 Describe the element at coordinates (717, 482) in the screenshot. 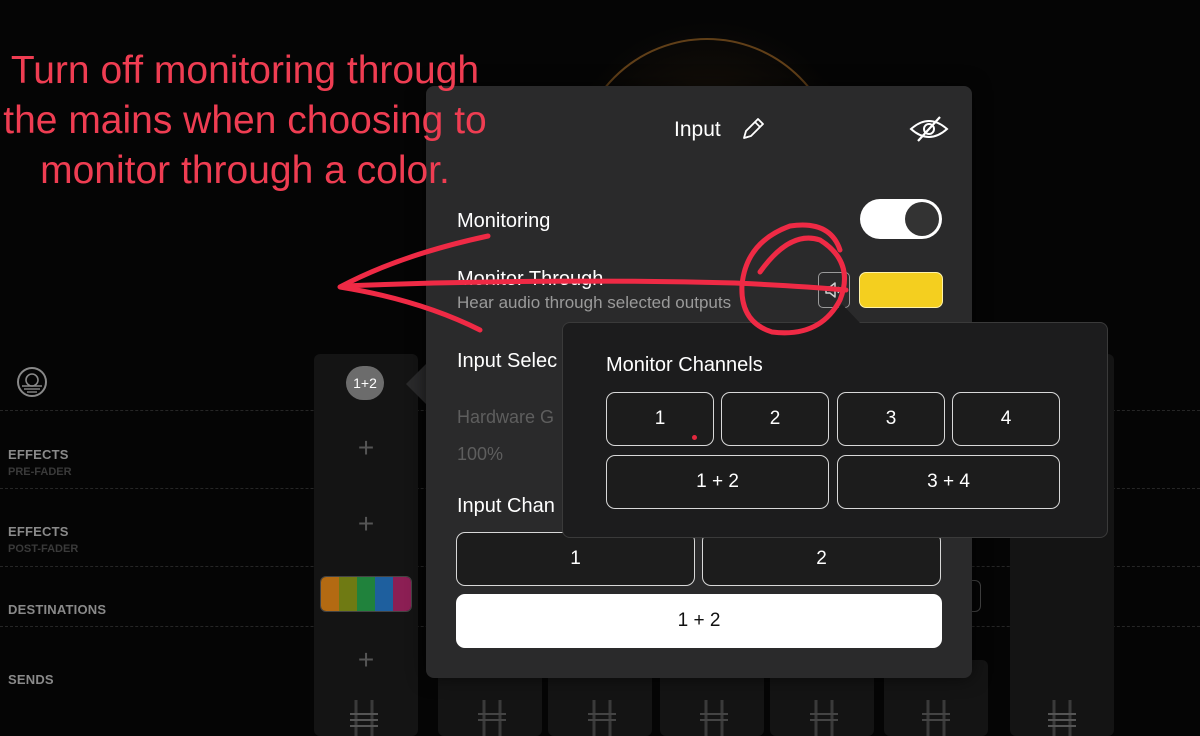

I see `monitor-channel-1-2-button: 1 + 2` at that location.